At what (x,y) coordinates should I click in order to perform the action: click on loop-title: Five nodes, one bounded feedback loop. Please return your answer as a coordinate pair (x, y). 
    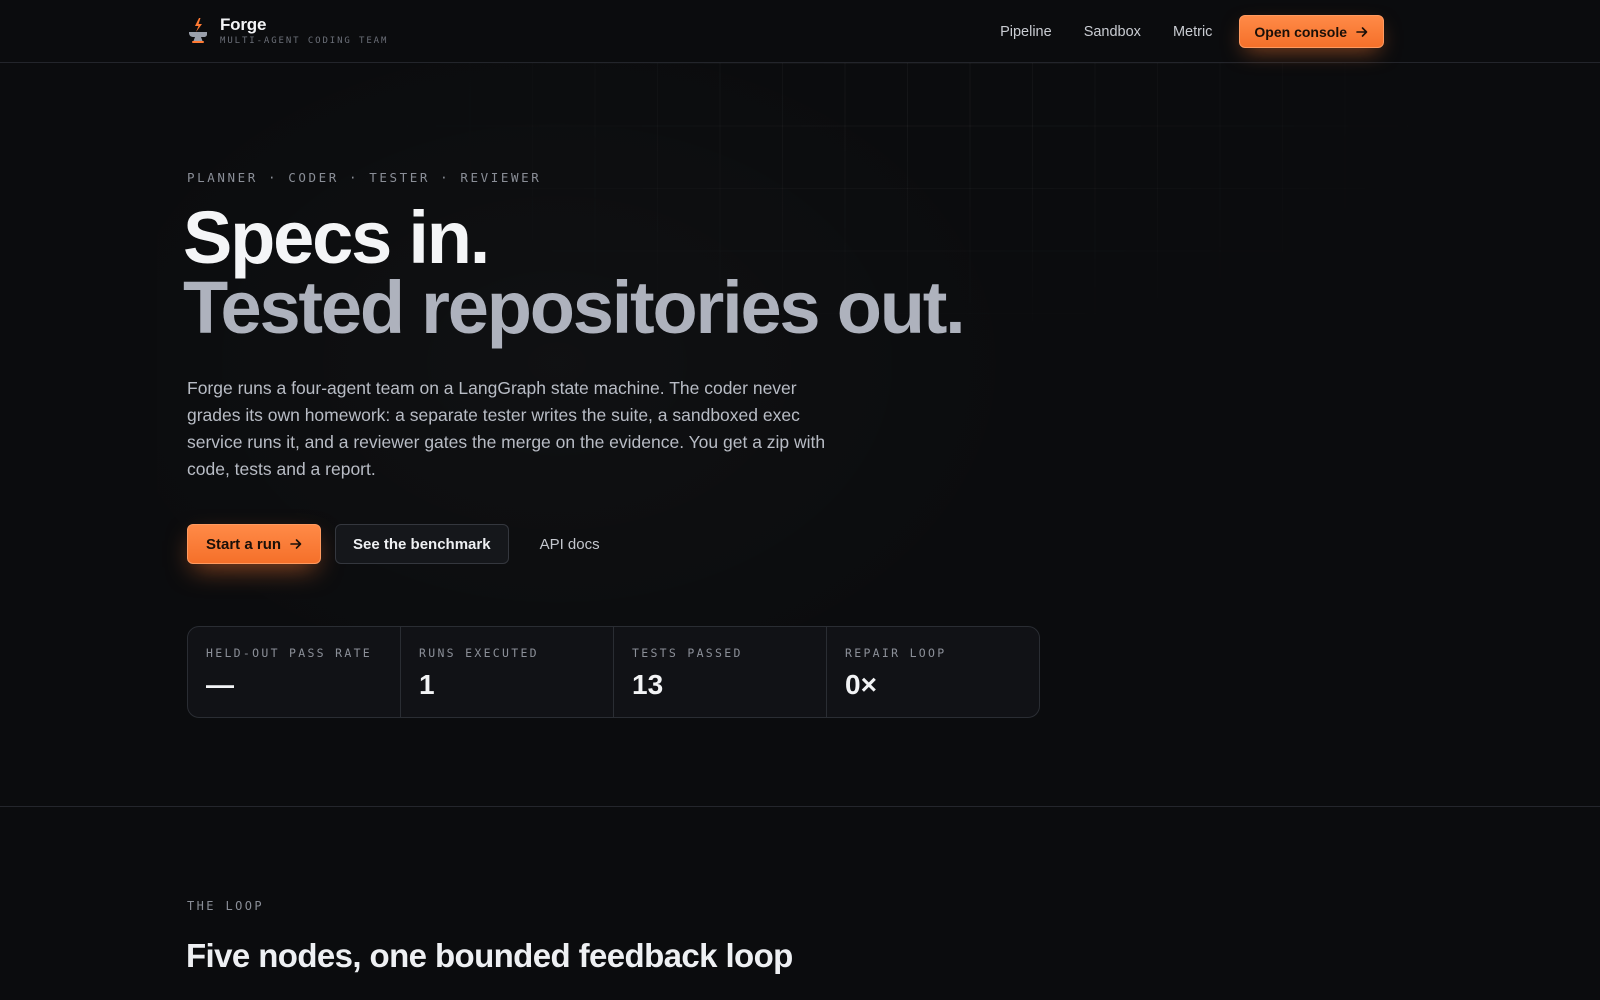
    Looking at the image, I should click on (489, 955).